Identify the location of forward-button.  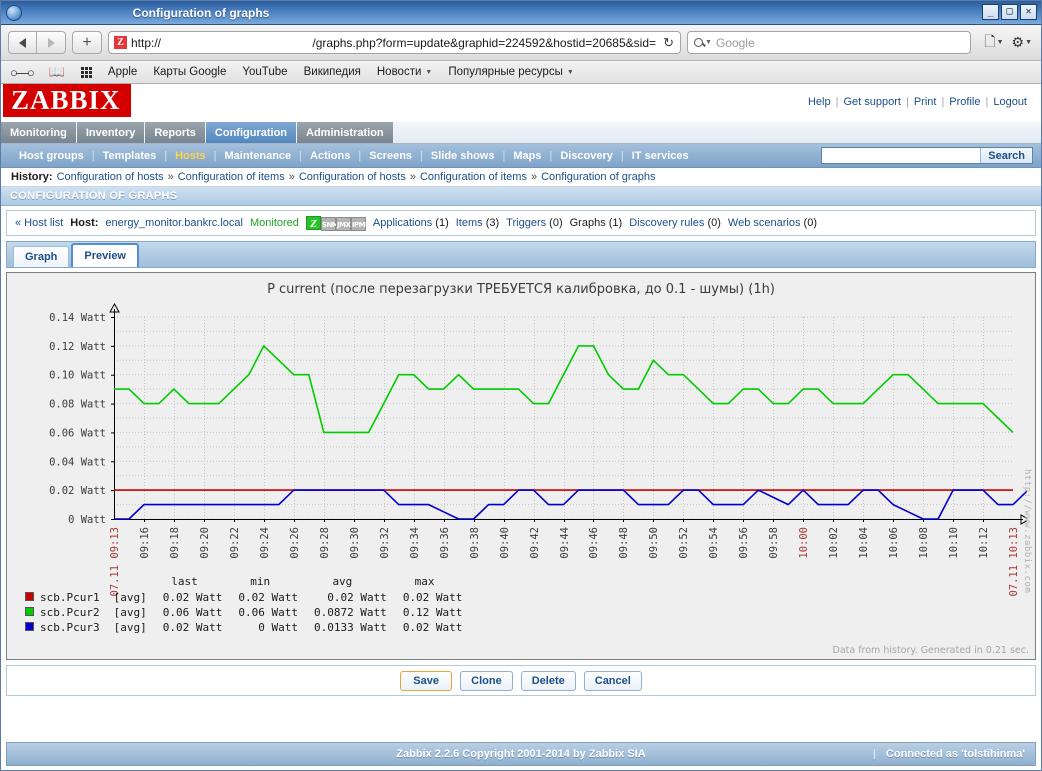
(51, 42).